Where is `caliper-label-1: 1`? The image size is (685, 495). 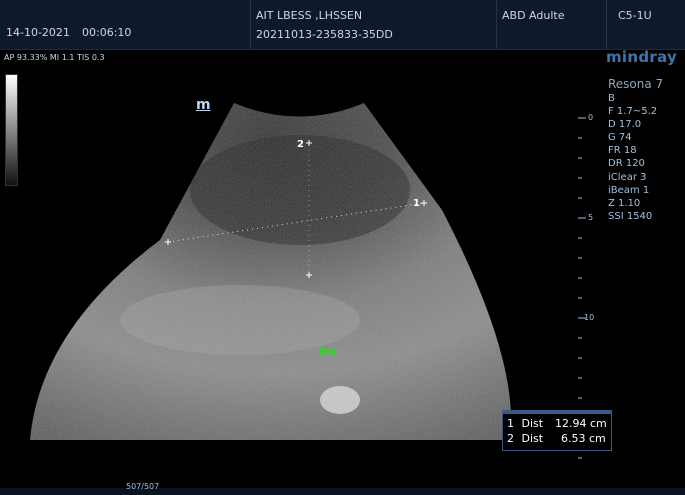 caliper-label-1: 1 is located at coordinates (416, 203).